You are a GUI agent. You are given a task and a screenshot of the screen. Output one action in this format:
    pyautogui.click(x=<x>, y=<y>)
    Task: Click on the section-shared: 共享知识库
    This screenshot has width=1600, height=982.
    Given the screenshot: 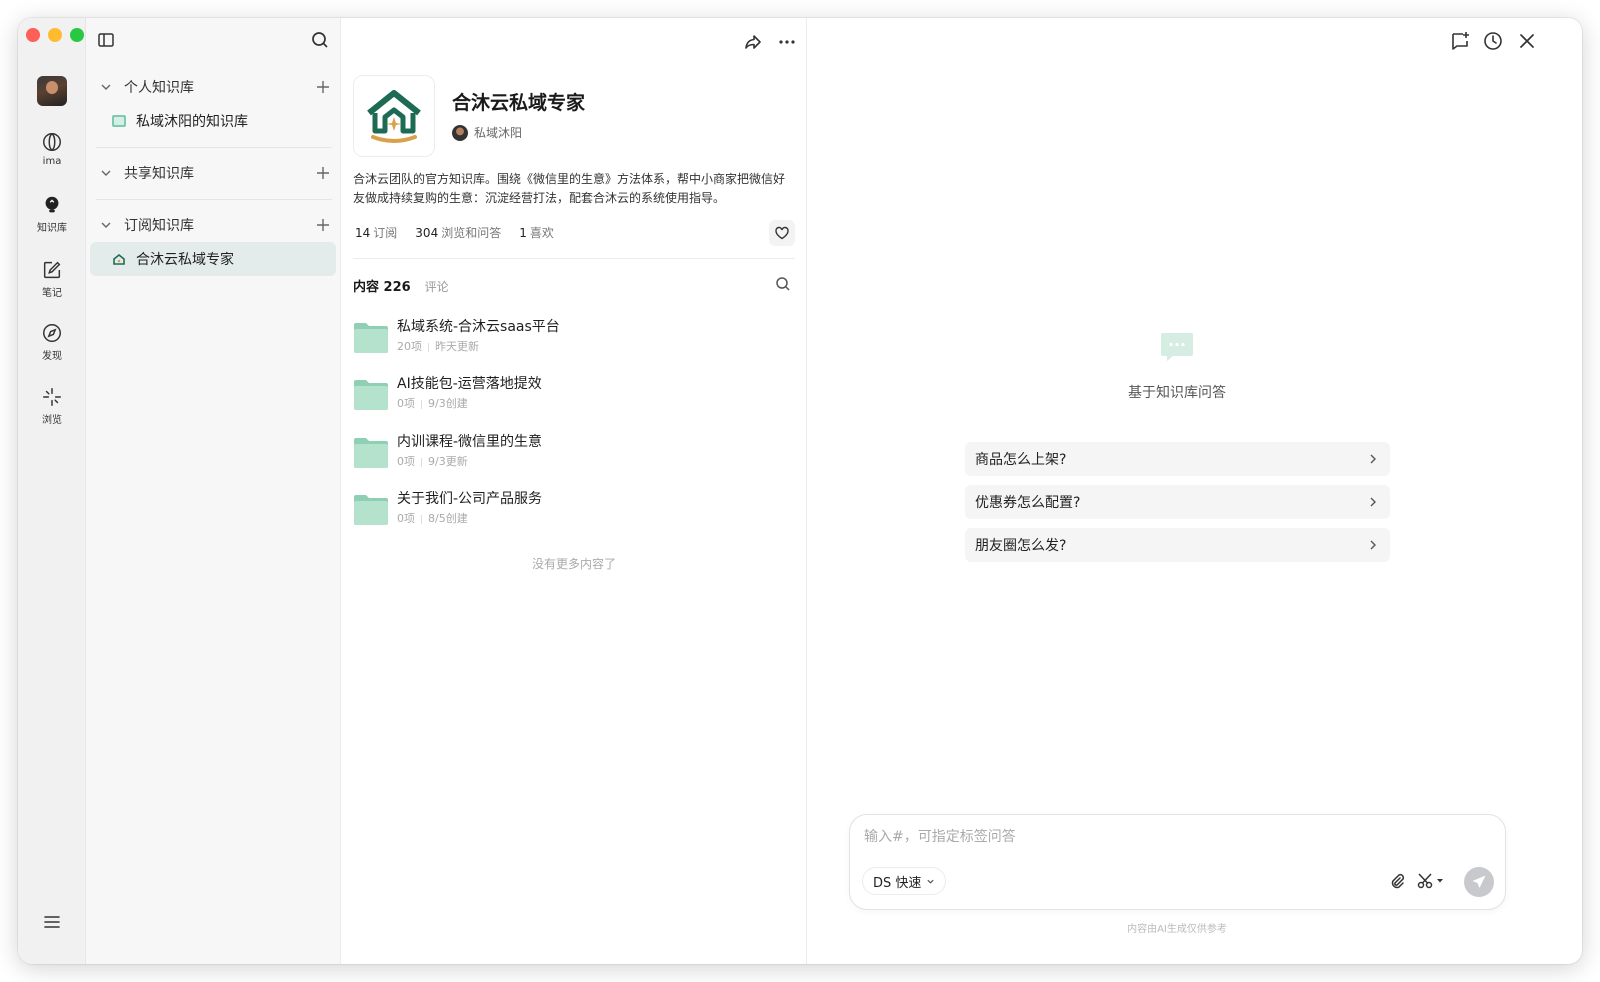 What is the action you would take?
    pyautogui.click(x=215, y=173)
    